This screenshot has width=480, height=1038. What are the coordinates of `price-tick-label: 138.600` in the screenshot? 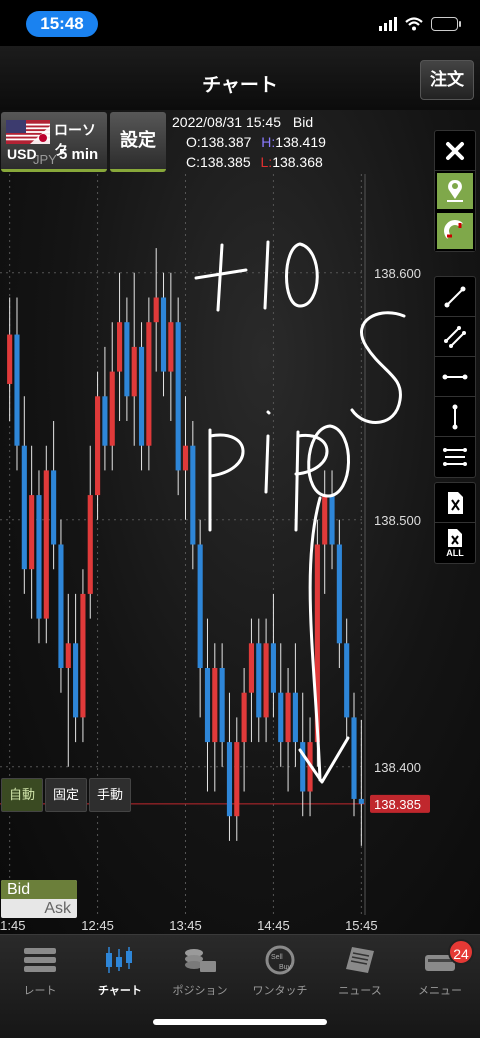 It's located at (397, 273).